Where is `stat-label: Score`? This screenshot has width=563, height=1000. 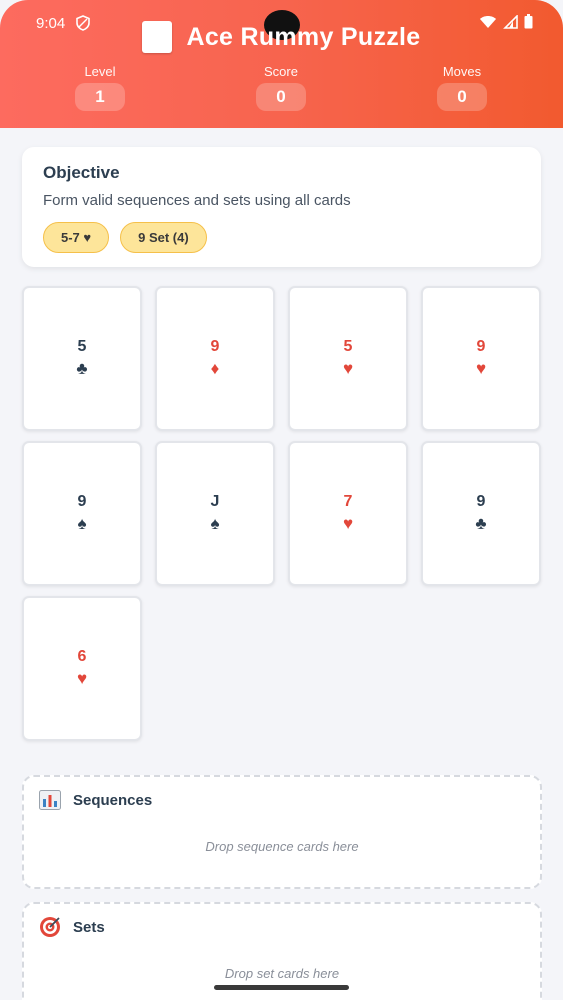 stat-label: Score is located at coordinates (281, 71).